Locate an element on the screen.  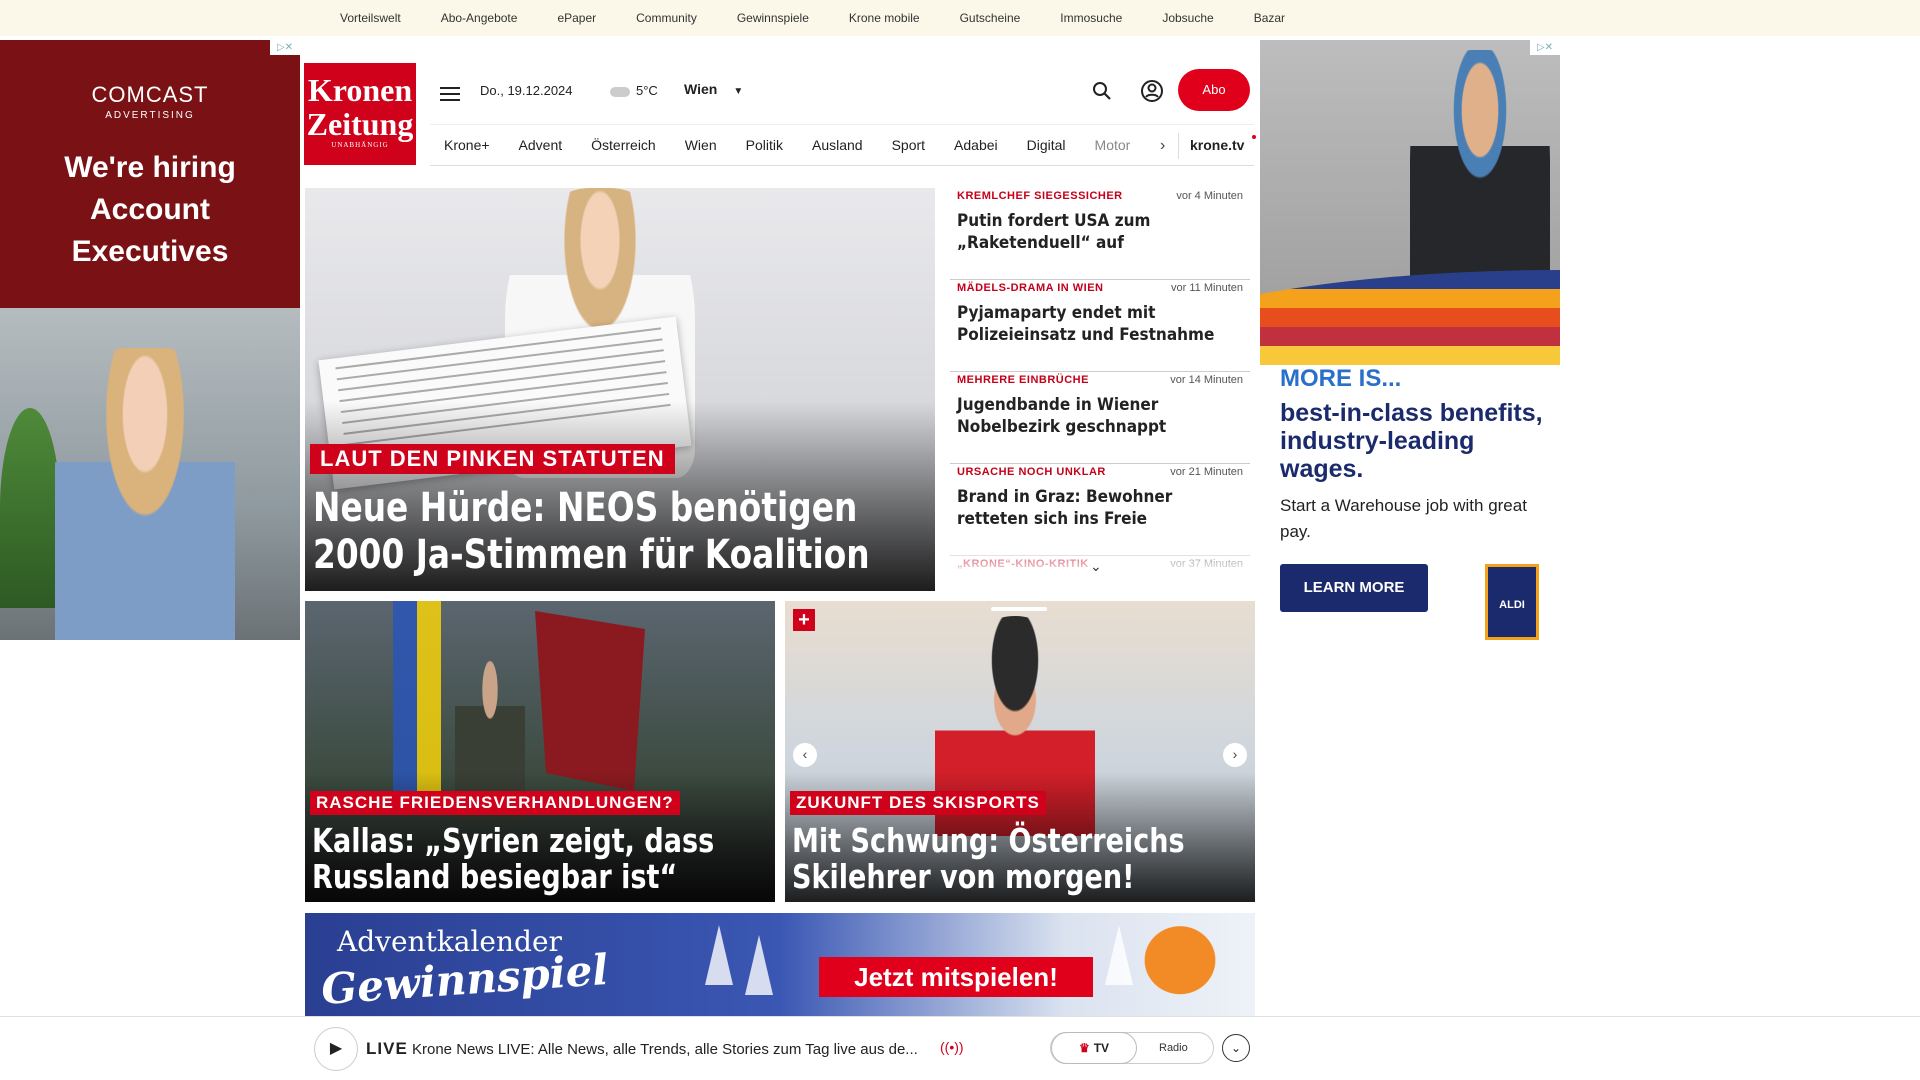
tv-option-label: TV is located at coordinates (1101, 1048).